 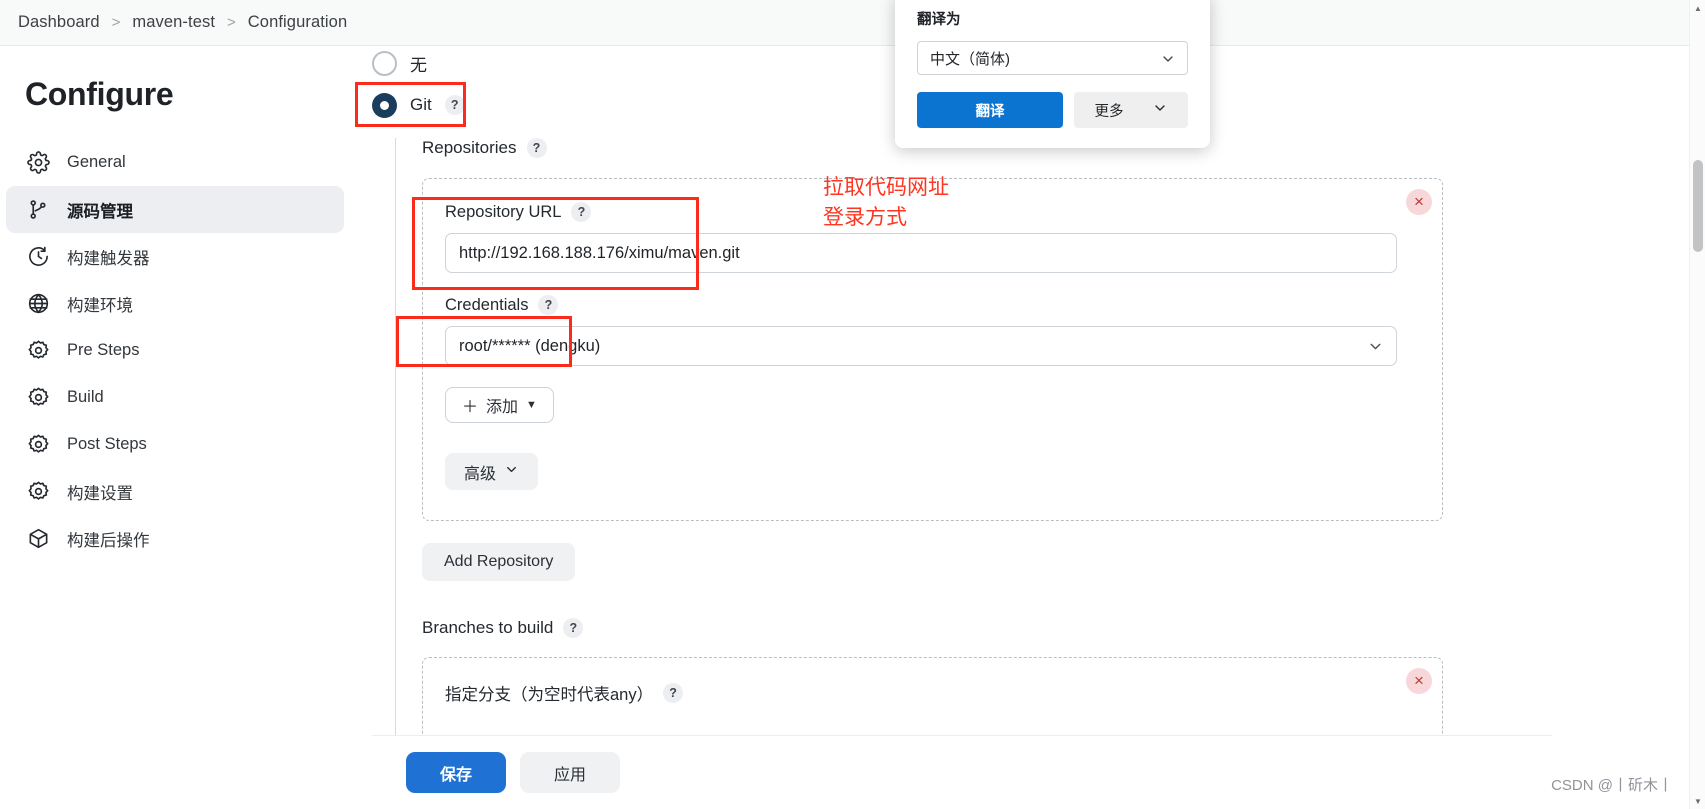 What do you see at coordinates (175, 538) in the screenshot?
I see `sidebar-item-post-build-actions: 构建后操作` at bounding box center [175, 538].